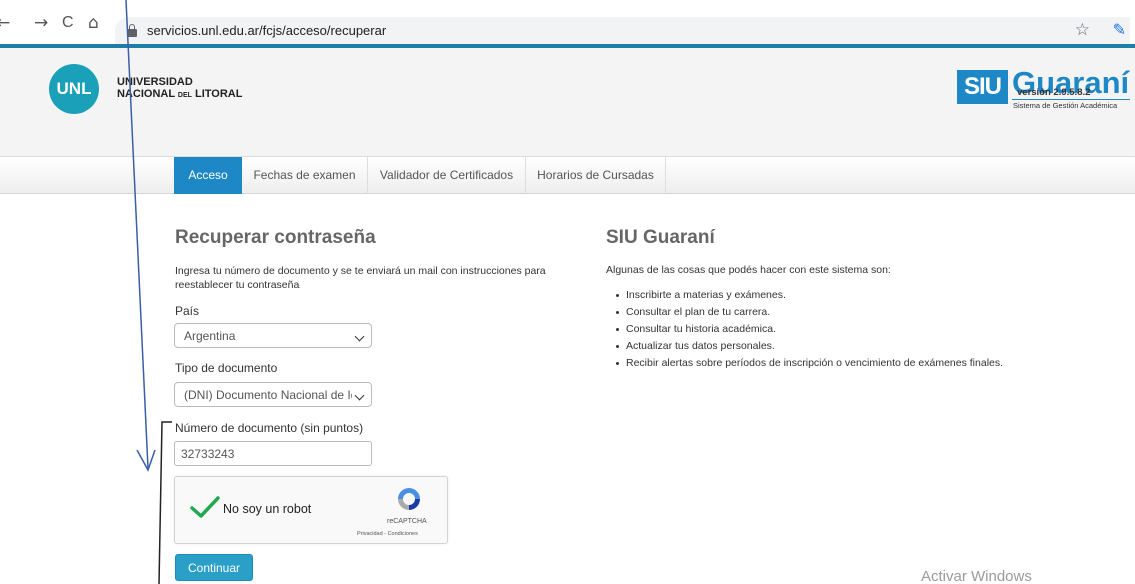 The height and width of the screenshot is (584, 1135). I want to click on tab-horarios-de-cursadas: Horarios de Cursadas, so click(596, 175).